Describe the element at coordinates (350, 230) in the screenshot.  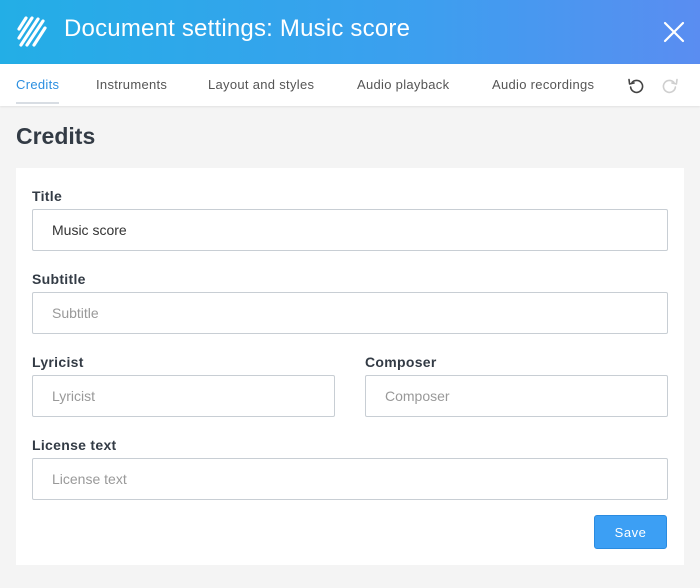
I see `title-input` at that location.